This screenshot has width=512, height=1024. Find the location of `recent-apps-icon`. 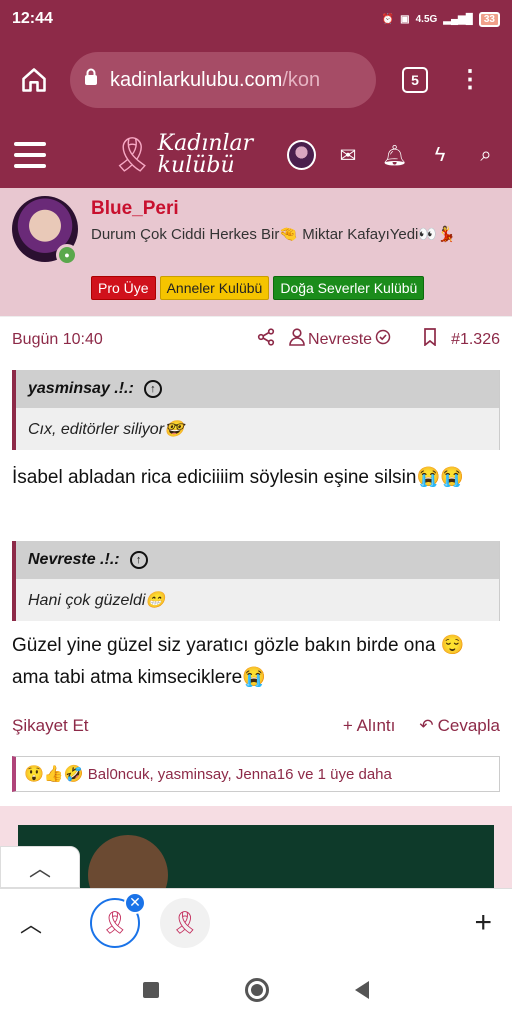

recent-apps-icon is located at coordinates (151, 990).